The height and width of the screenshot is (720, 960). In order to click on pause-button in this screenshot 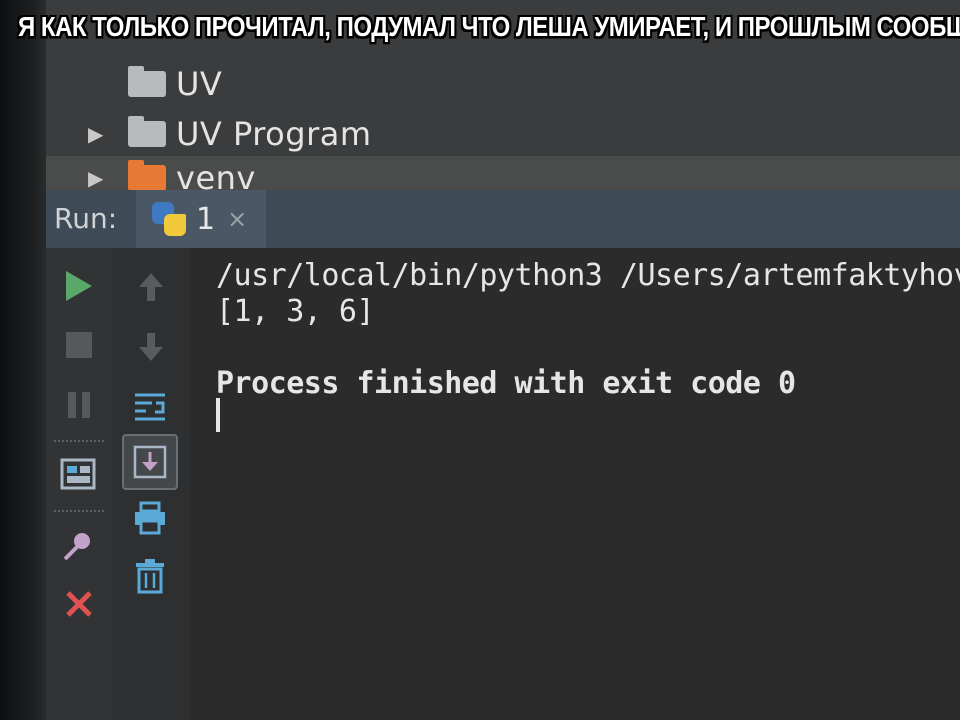, I will do `click(79, 405)`.